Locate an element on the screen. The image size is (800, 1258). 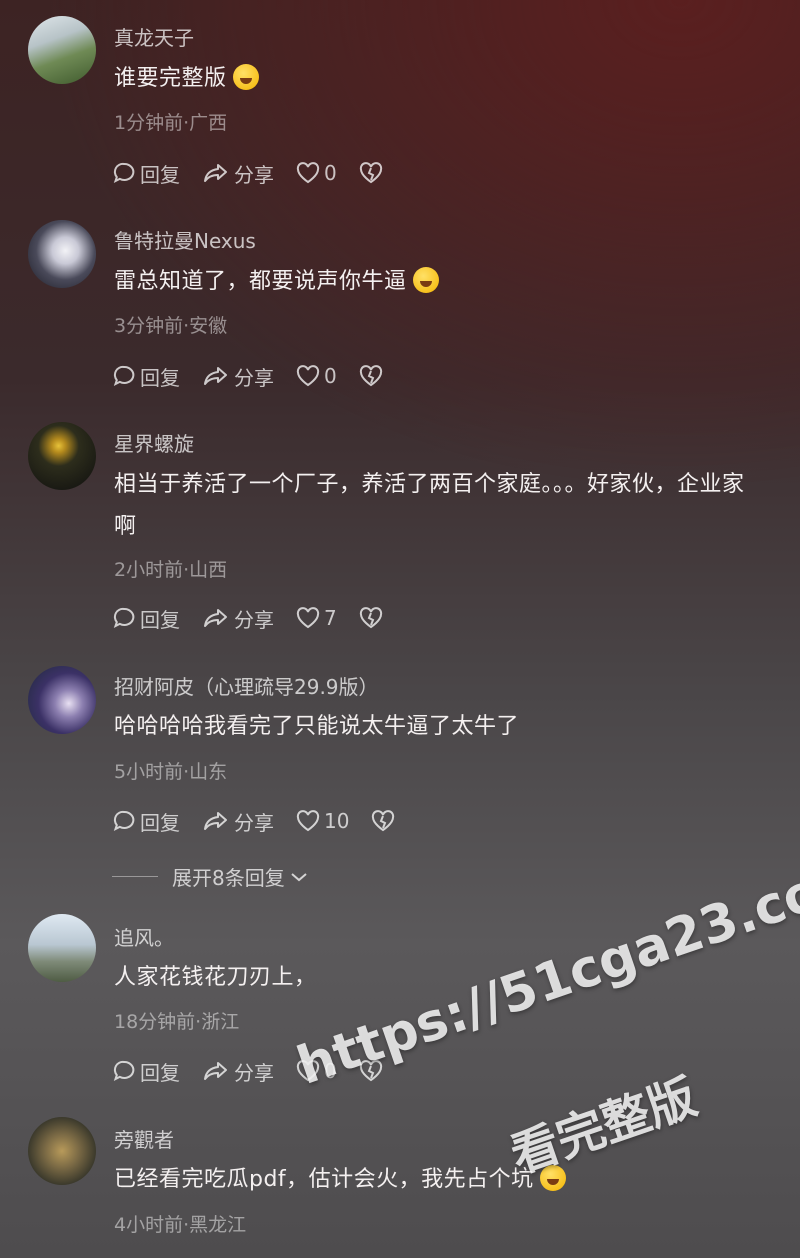
comment-text: 雷总知道了，都要说声你牛逼 is located at coordinates (439, 282).